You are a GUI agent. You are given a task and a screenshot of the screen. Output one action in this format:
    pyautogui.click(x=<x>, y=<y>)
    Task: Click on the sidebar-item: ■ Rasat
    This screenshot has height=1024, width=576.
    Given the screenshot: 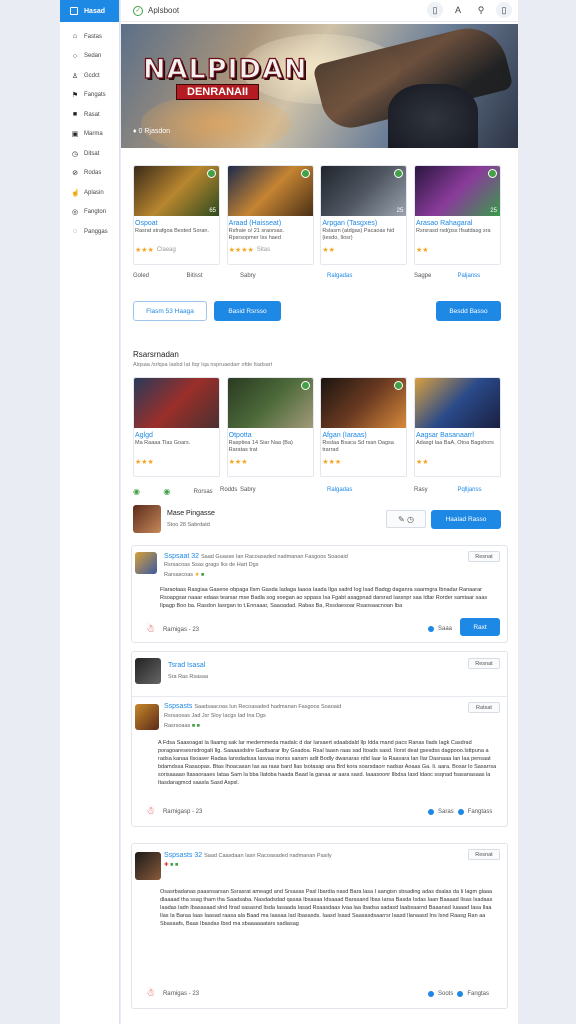 What is the action you would take?
    pyautogui.click(x=89, y=115)
    